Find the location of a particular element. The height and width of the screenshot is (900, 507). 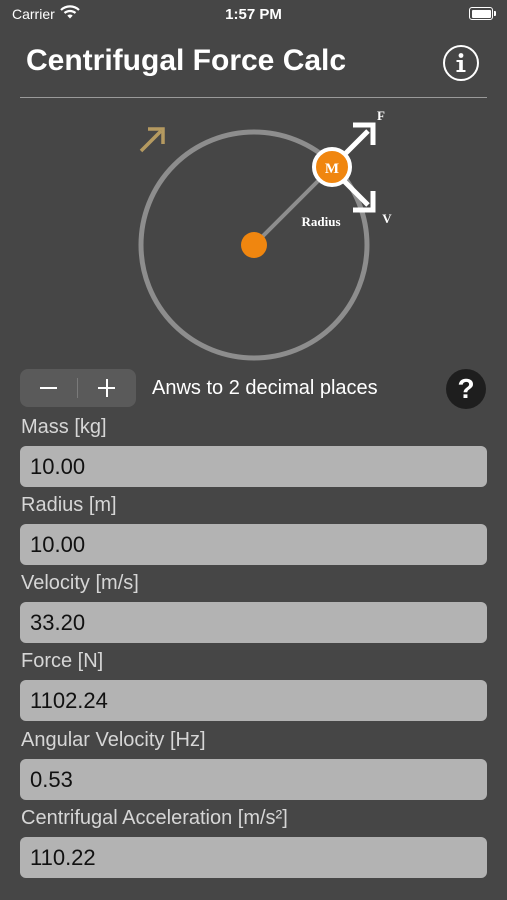

angular-velocity-label-text: Angular Velocity [Hz] is located at coordinates (113, 740).